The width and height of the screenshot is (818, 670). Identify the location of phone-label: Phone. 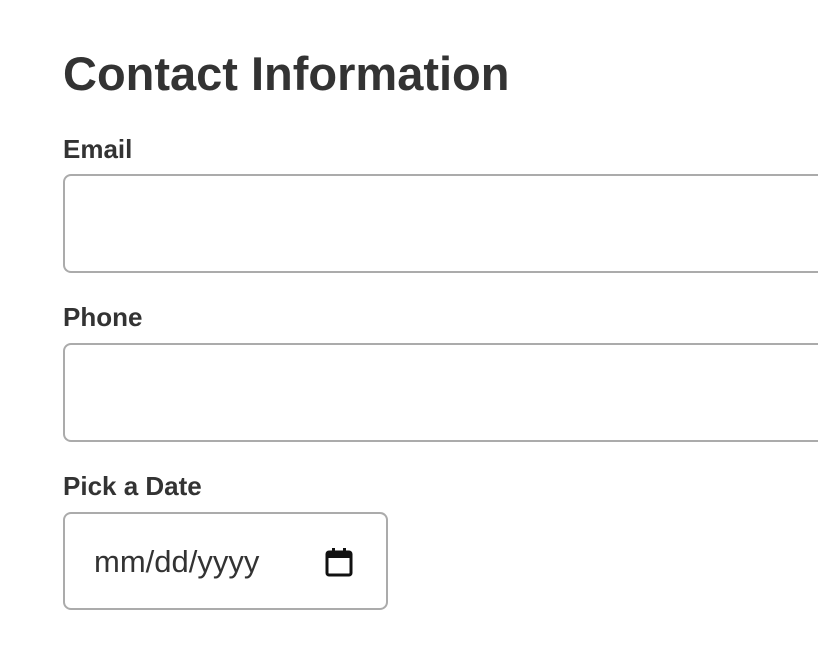
(103, 317).